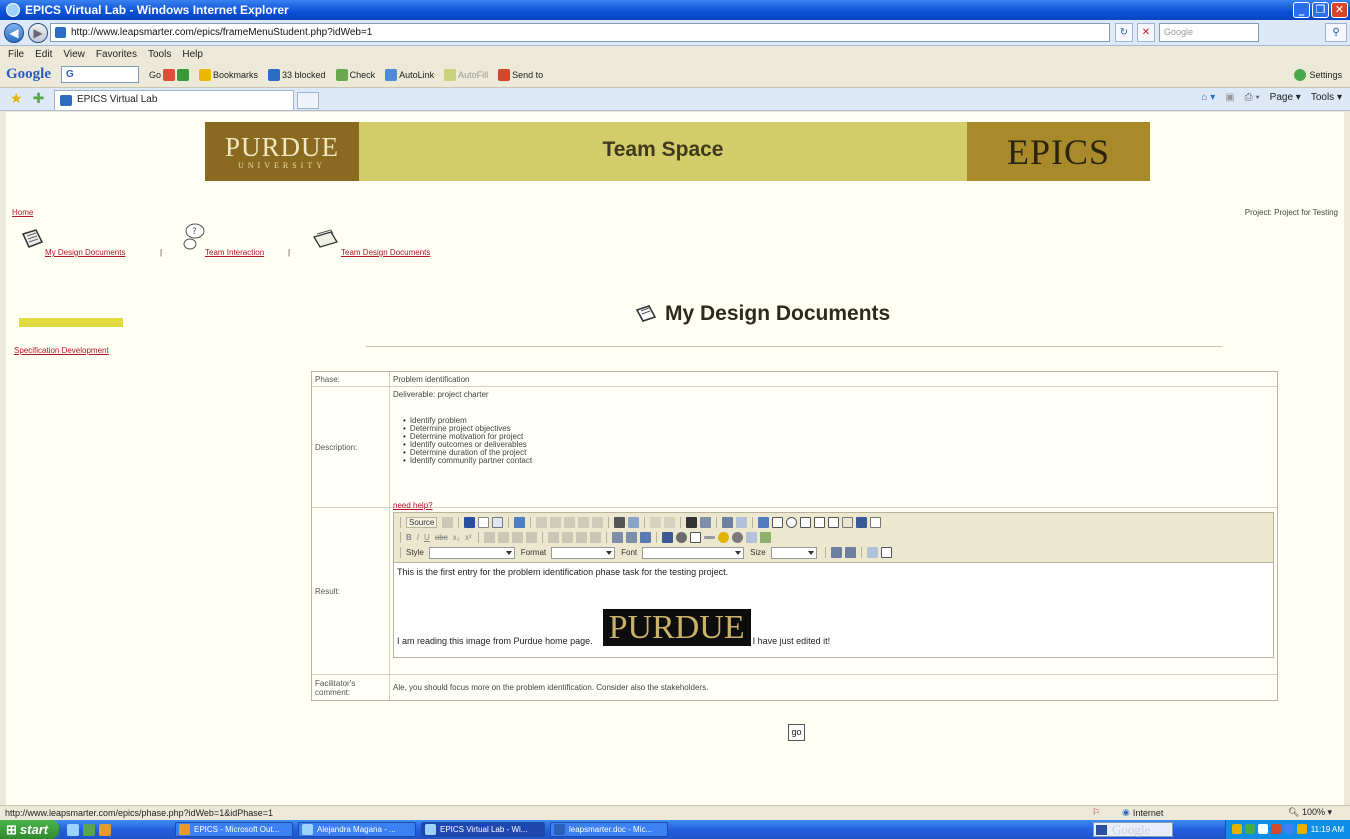  Describe the element at coordinates (596, 537) in the screenshot. I see `justify-icon` at that location.